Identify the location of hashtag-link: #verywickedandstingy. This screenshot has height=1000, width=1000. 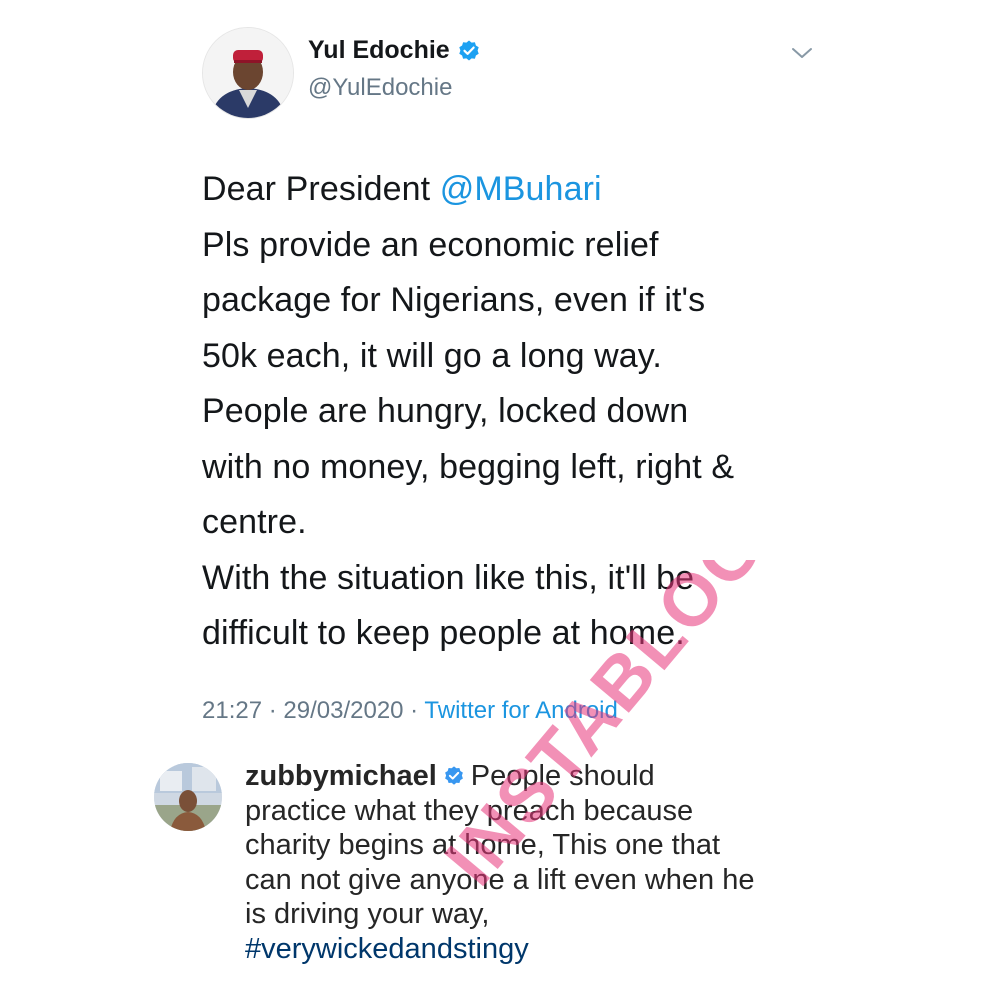
(545, 949).